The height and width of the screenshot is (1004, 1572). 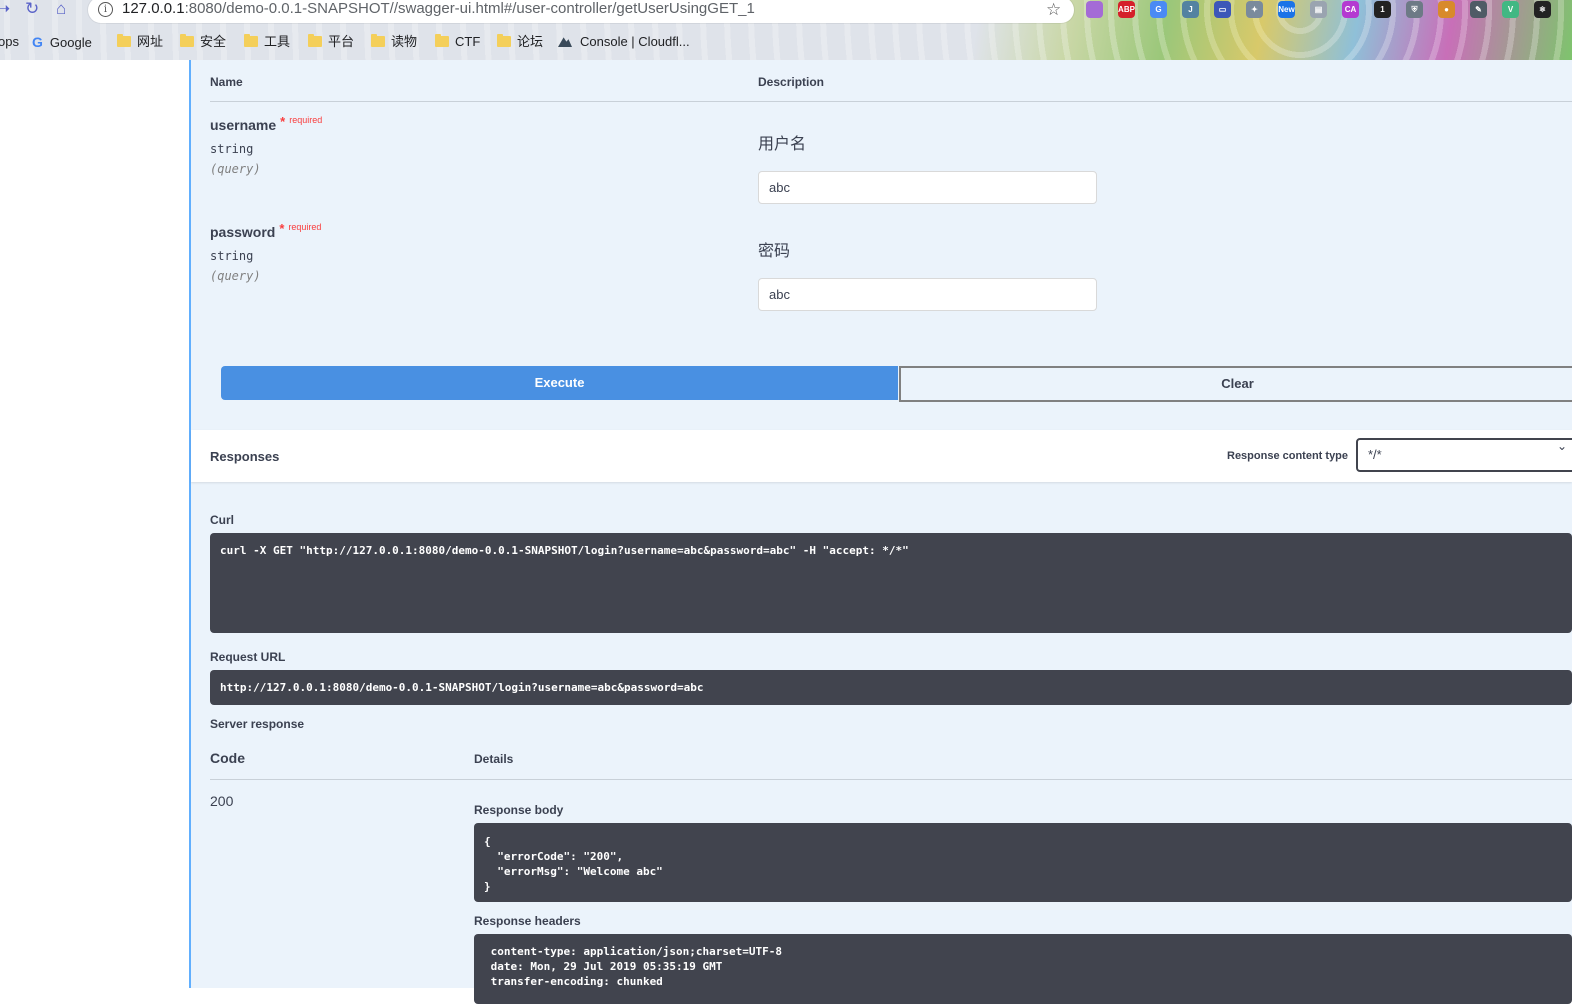 What do you see at coordinates (222, 801) in the screenshot?
I see `response-code: 200` at bounding box center [222, 801].